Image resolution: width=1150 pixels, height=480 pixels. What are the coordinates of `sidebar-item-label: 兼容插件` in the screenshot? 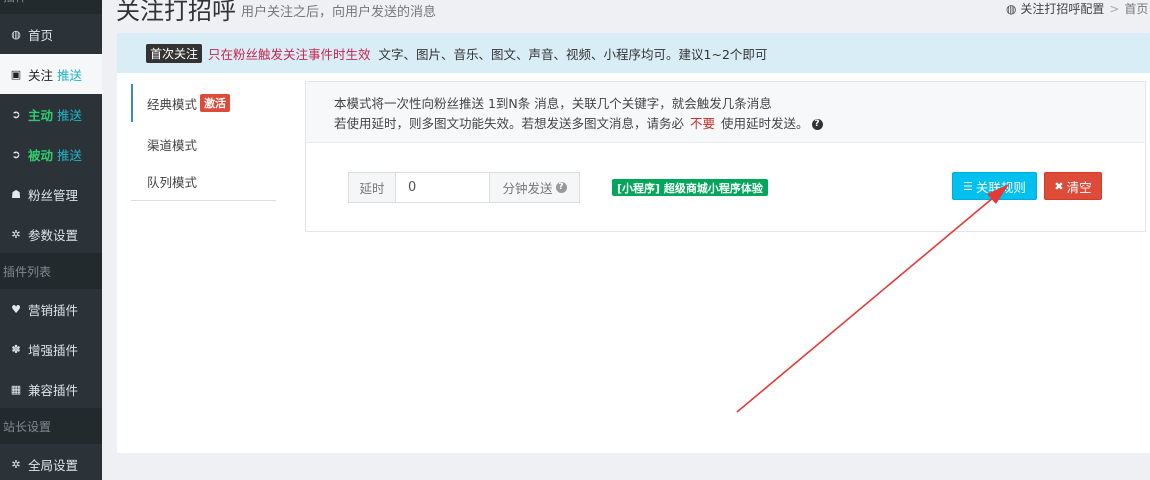 It's located at (53, 390).